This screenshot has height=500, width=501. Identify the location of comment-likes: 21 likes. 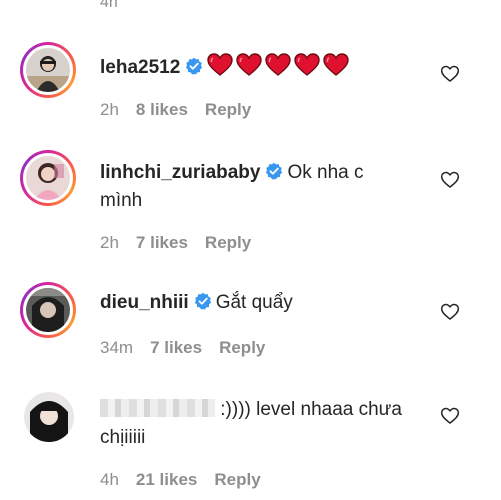
(166, 479).